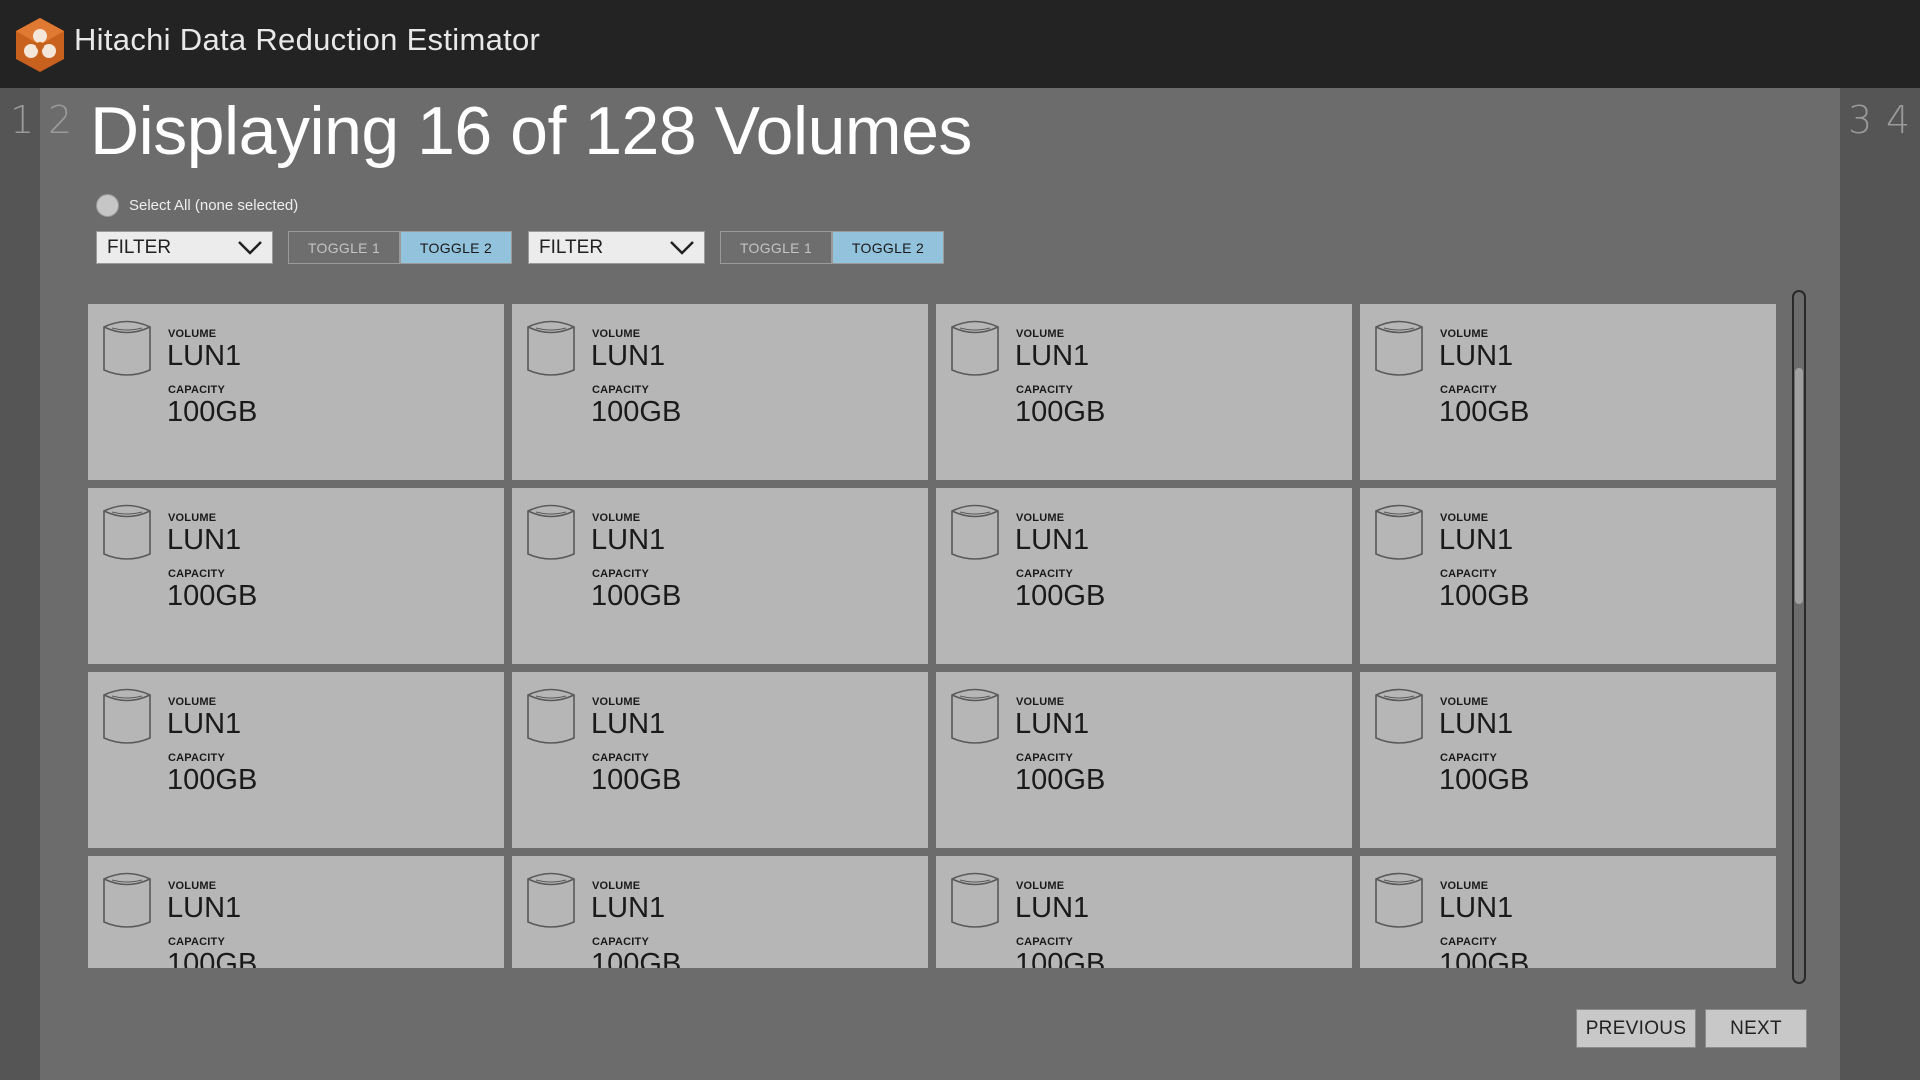  I want to click on scrollbar-thumb, so click(1799, 486).